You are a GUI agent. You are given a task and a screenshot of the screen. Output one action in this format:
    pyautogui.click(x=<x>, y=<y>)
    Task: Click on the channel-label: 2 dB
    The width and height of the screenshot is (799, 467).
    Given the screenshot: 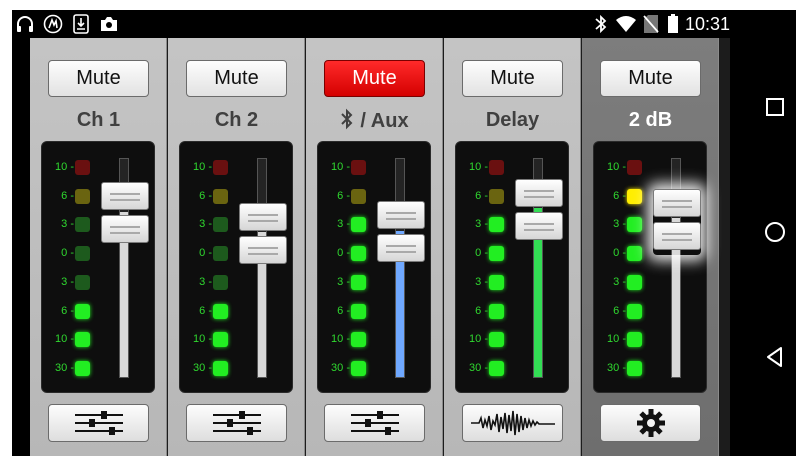 What is the action you would take?
    pyautogui.click(x=650, y=120)
    